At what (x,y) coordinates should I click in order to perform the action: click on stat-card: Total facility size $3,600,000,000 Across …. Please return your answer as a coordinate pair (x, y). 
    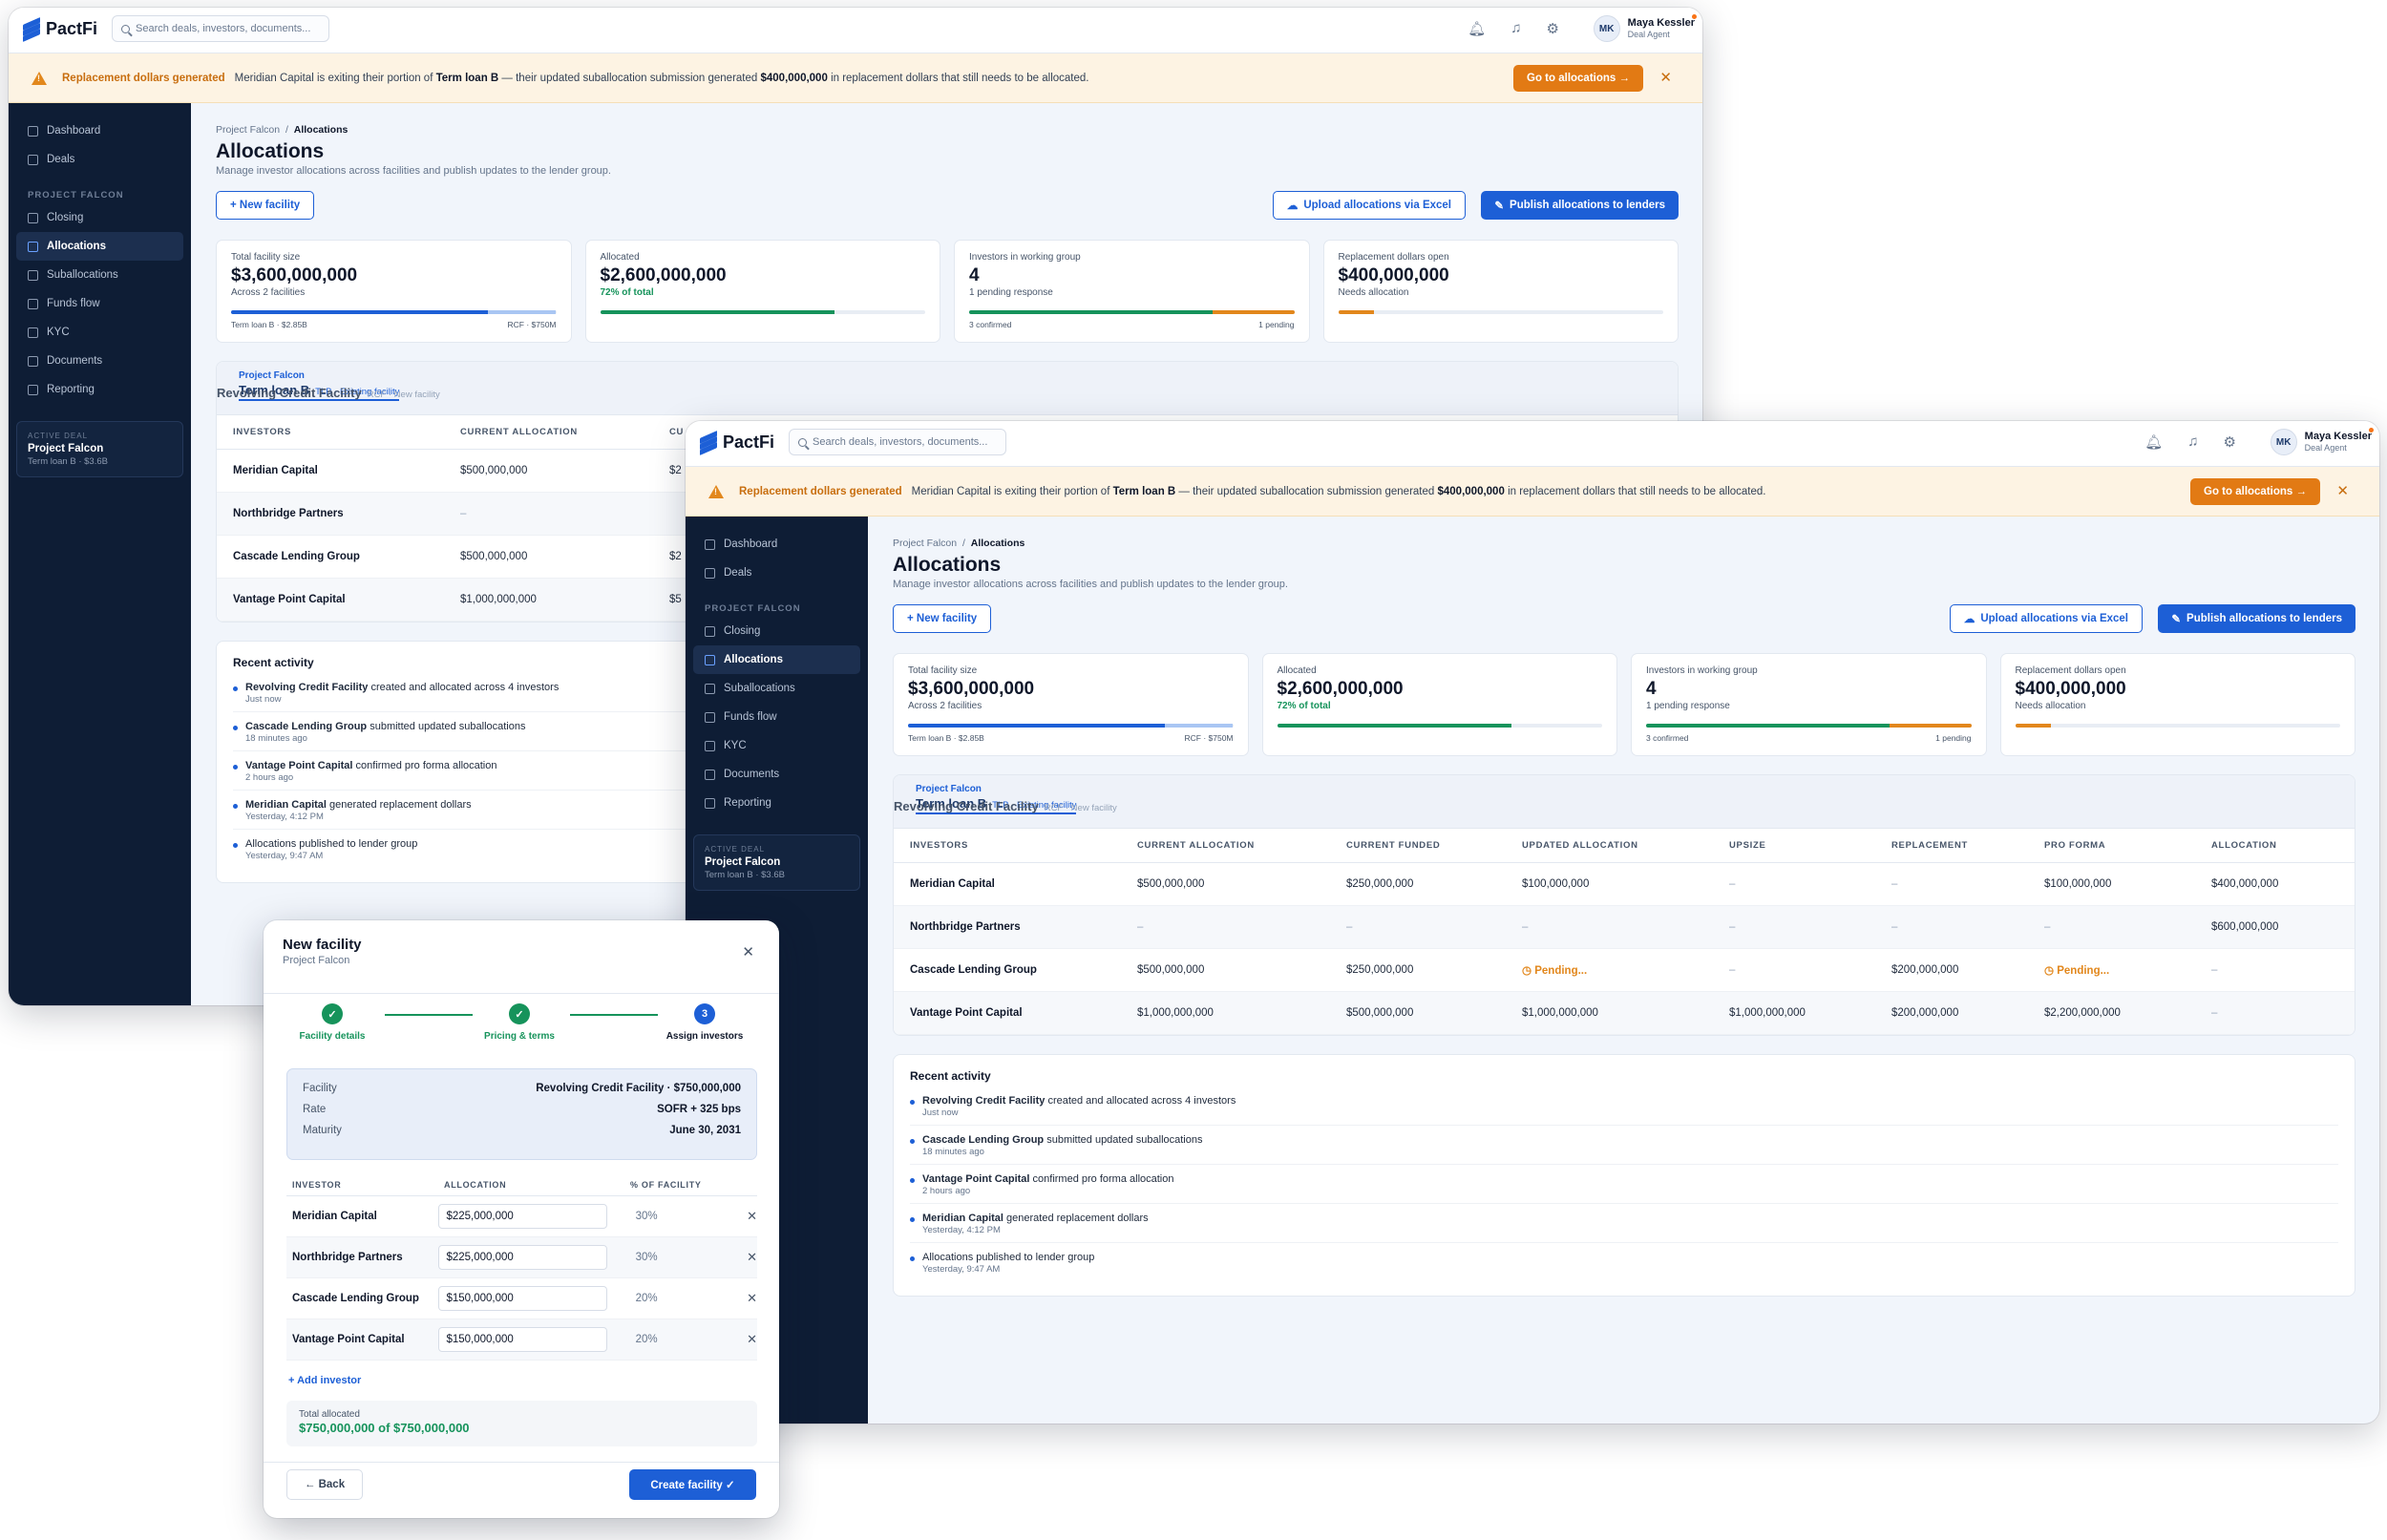
    Looking at the image, I should click on (394, 291).